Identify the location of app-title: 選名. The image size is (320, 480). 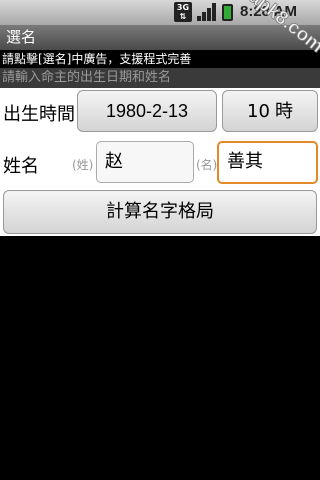
(21, 37).